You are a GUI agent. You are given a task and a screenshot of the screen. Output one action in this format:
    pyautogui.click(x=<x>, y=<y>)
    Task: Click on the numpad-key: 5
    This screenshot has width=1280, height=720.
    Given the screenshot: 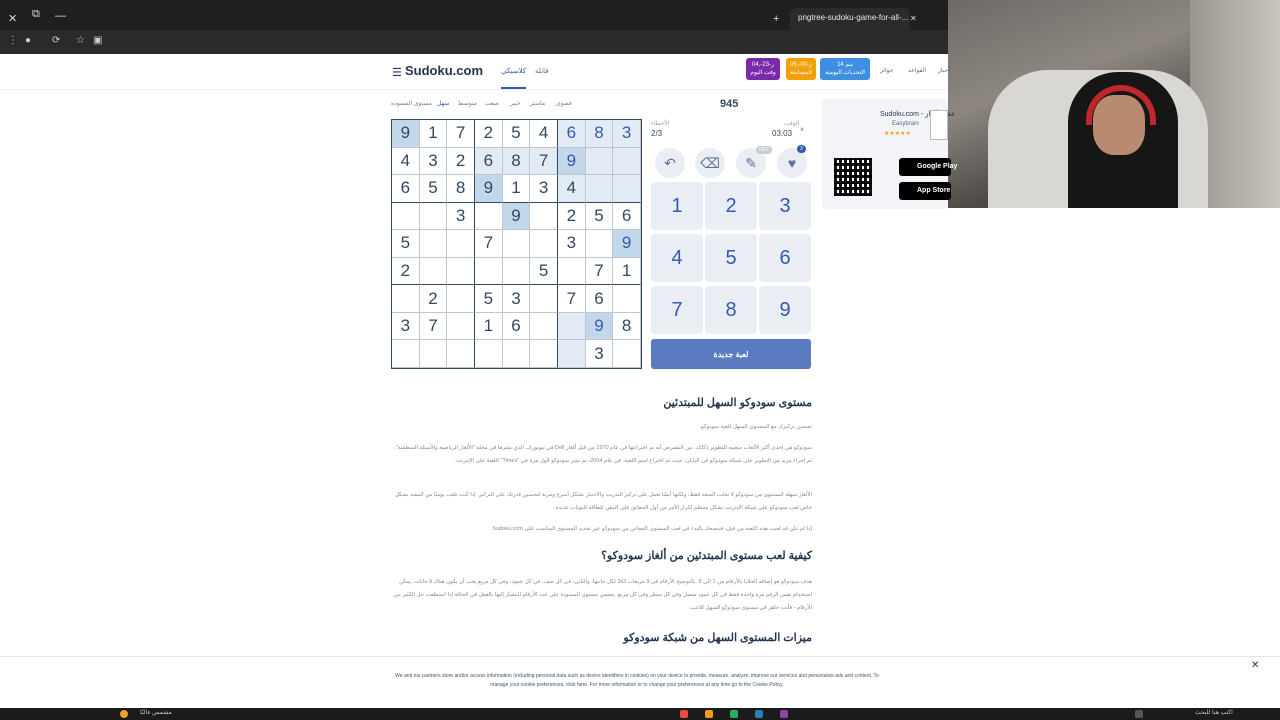 What is the action you would take?
    pyautogui.click(x=731, y=258)
    